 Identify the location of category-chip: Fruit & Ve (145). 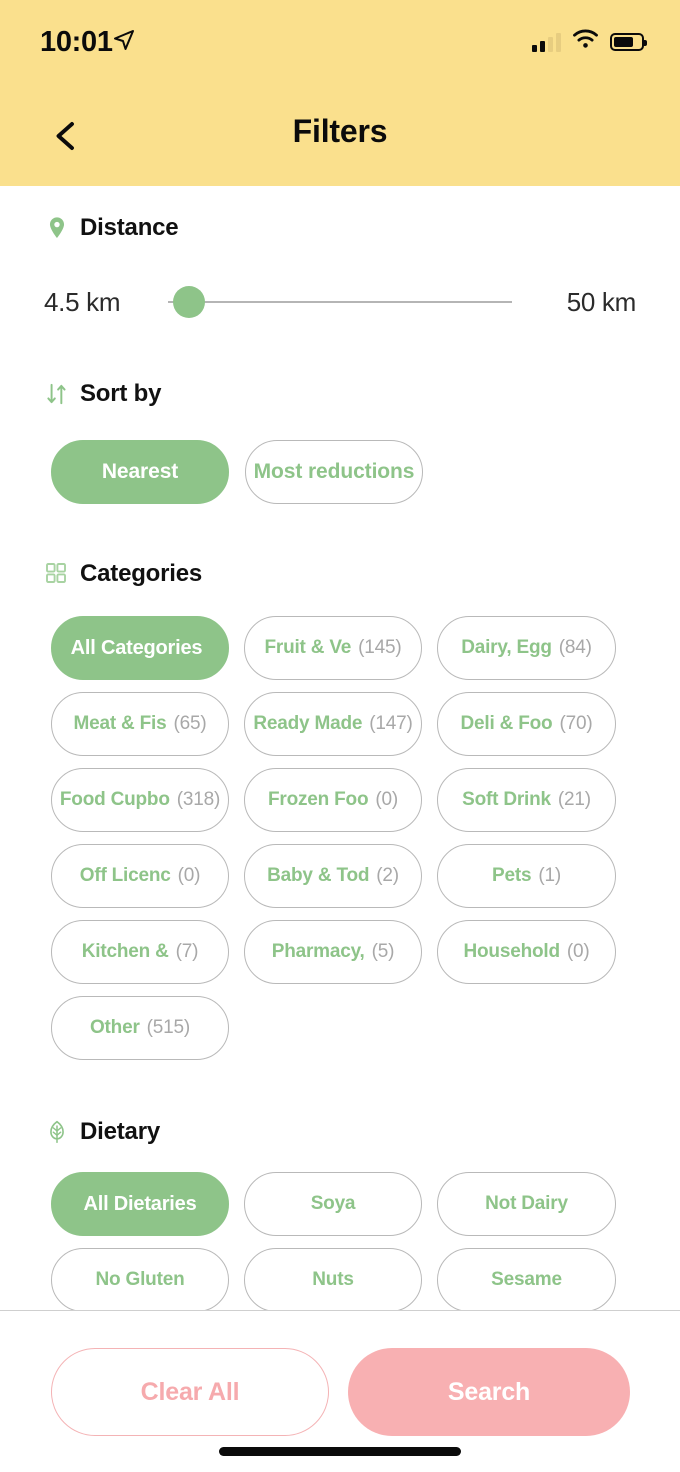
(333, 648).